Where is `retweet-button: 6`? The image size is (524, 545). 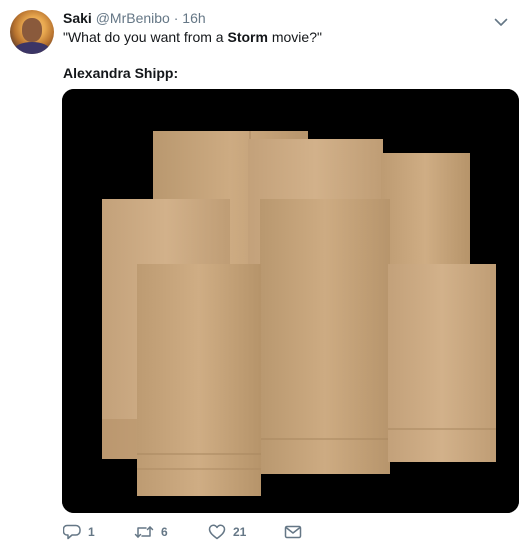 retweet-button: 6 is located at coordinates (151, 532).